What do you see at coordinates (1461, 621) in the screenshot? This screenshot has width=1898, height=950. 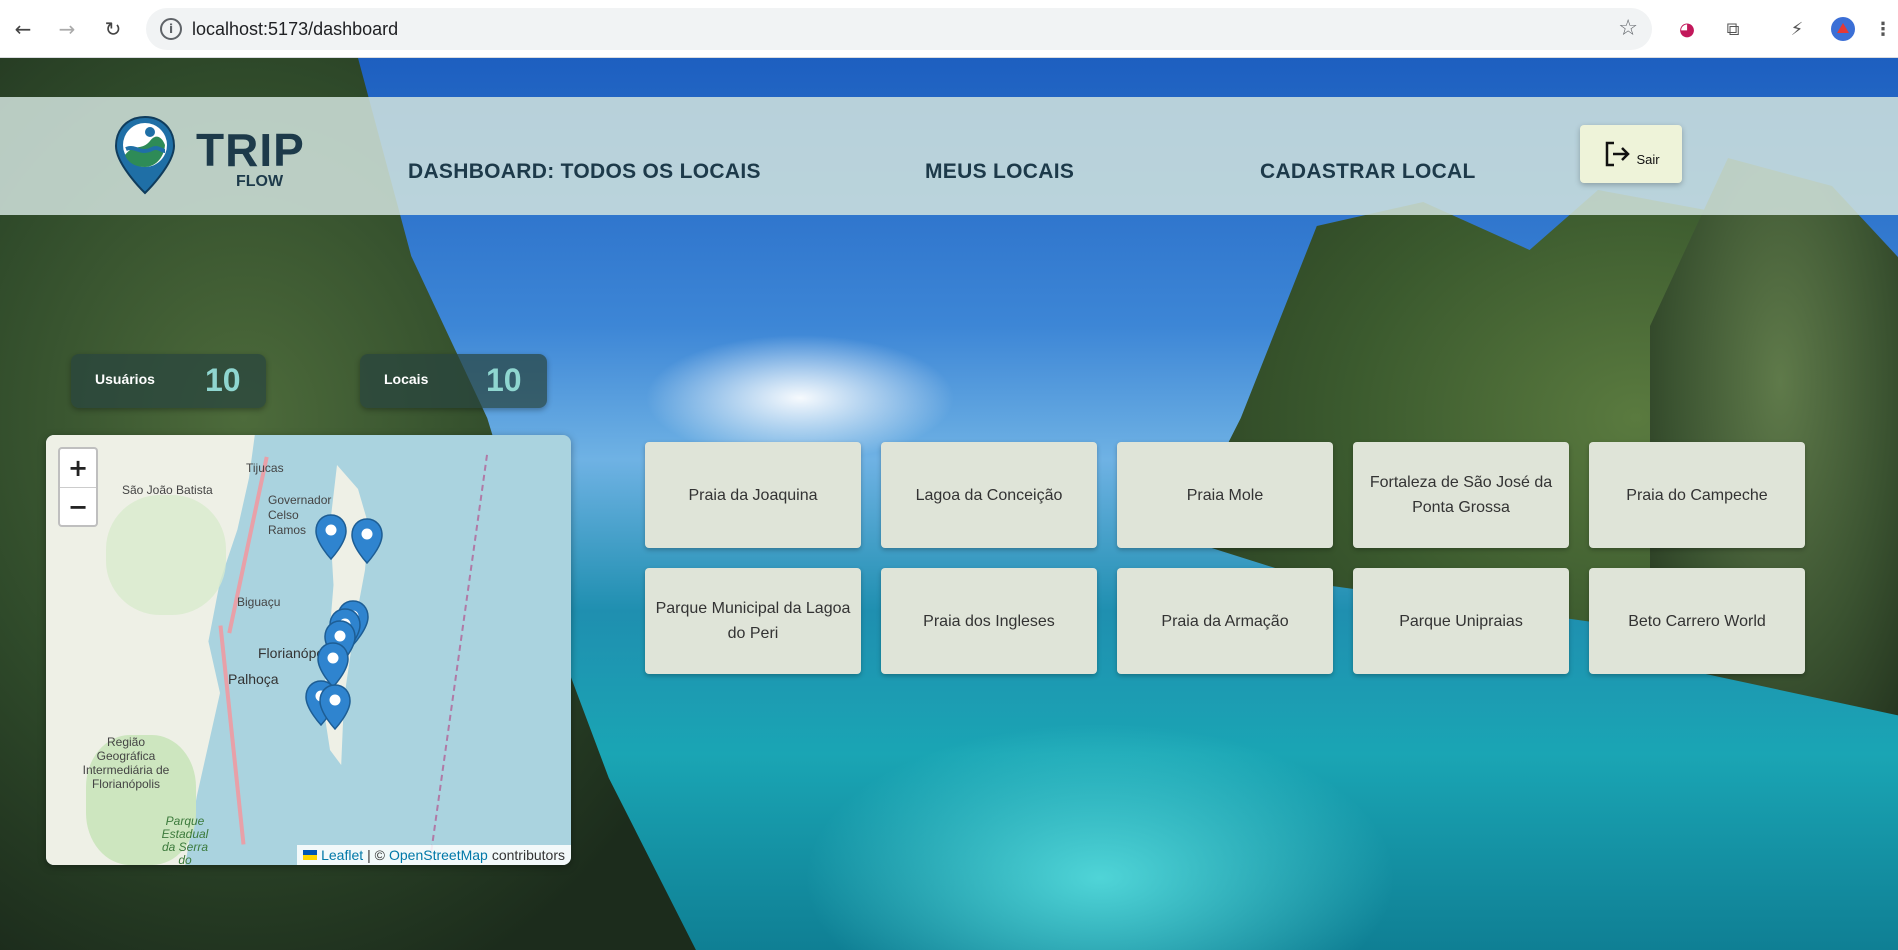 I see `place-card: Parque Unipraias` at bounding box center [1461, 621].